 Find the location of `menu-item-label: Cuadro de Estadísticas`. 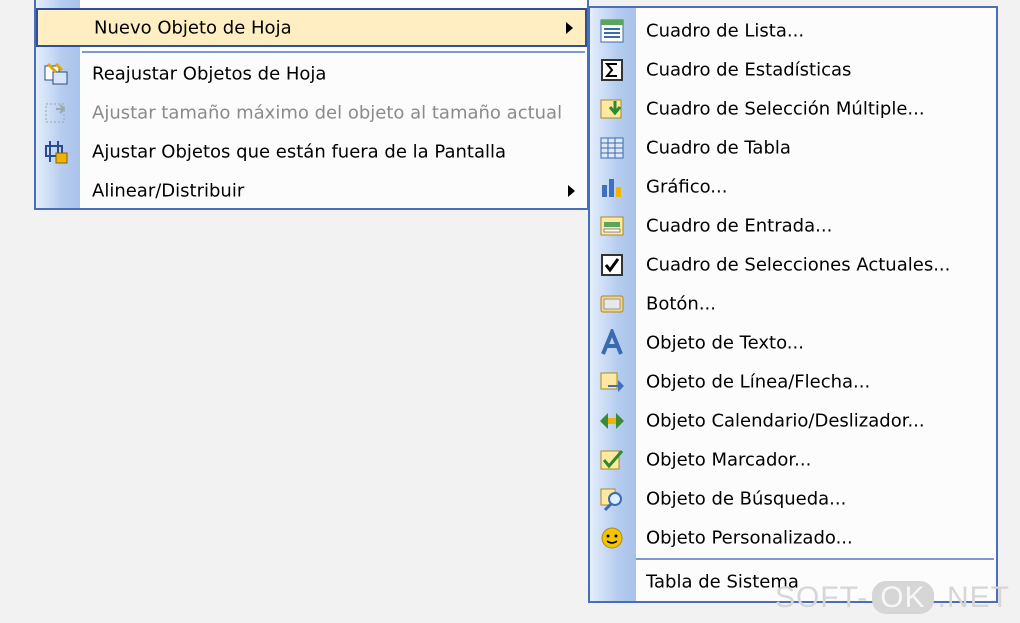

menu-item-label: Cuadro de Estadísticas is located at coordinates (749, 69).